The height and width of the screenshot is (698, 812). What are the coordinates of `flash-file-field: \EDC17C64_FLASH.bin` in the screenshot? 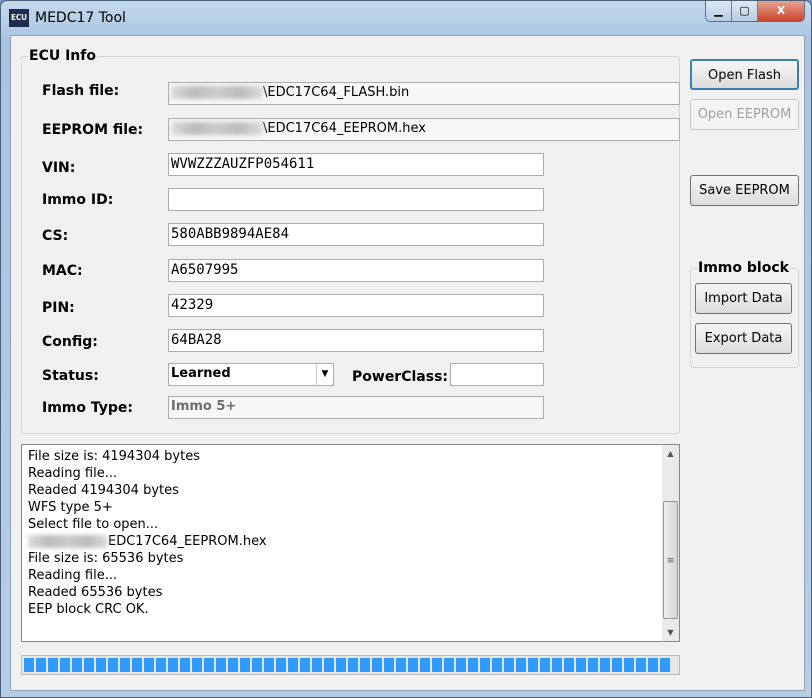 It's located at (424, 93).